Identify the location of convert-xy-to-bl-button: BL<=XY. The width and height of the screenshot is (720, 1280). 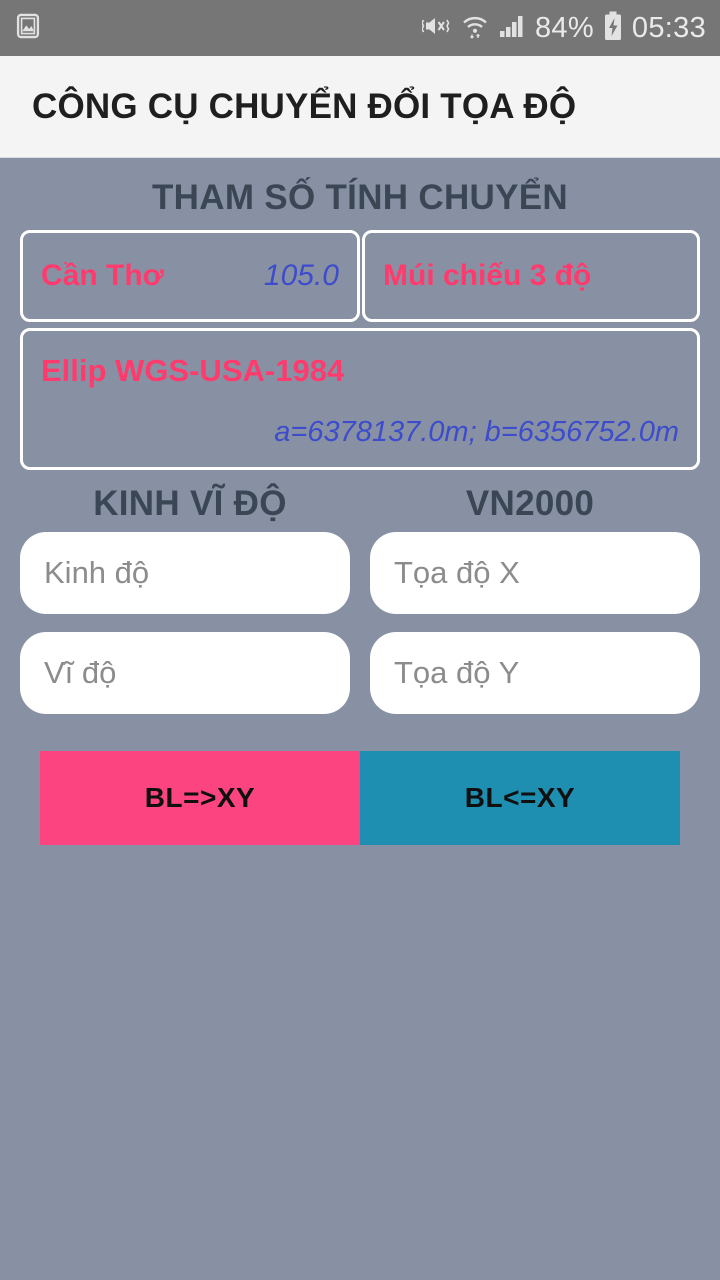
(520, 798).